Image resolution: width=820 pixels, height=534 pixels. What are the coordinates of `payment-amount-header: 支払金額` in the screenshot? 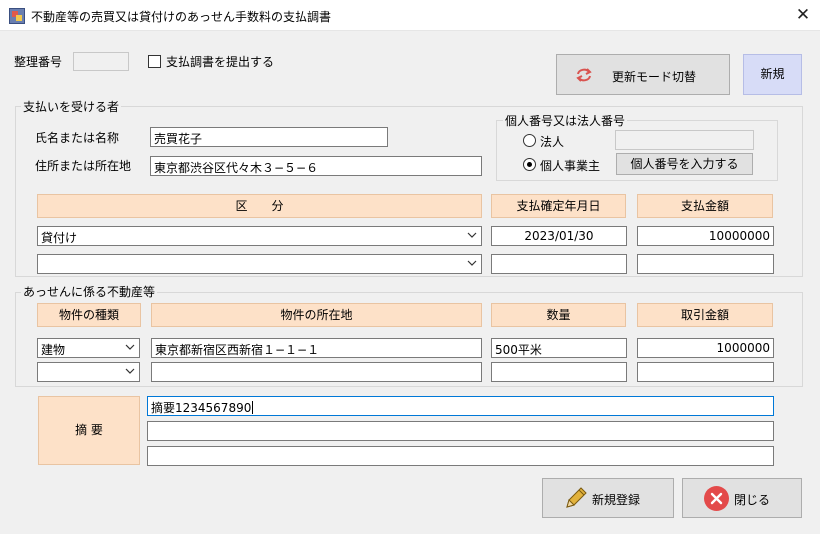 It's located at (705, 206).